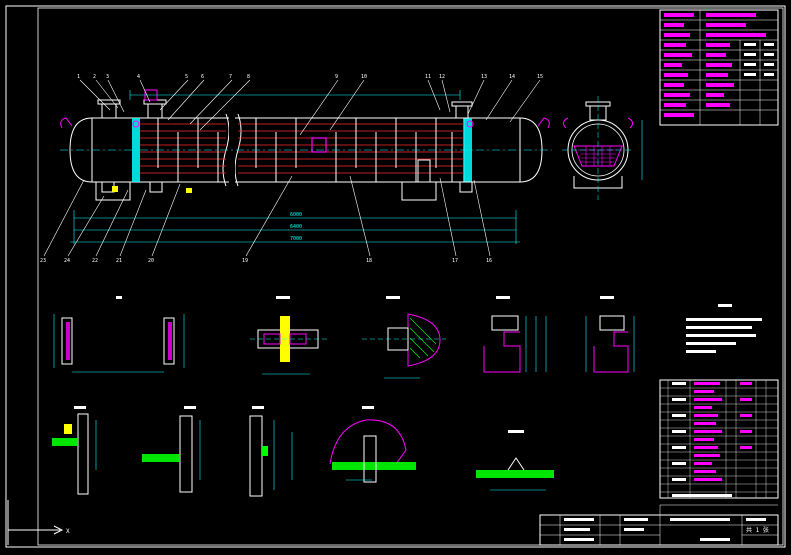 This screenshot has height=555, width=791. What do you see at coordinates (489, 261) in the screenshot?
I see `part-number: 16` at bounding box center [489, 261].